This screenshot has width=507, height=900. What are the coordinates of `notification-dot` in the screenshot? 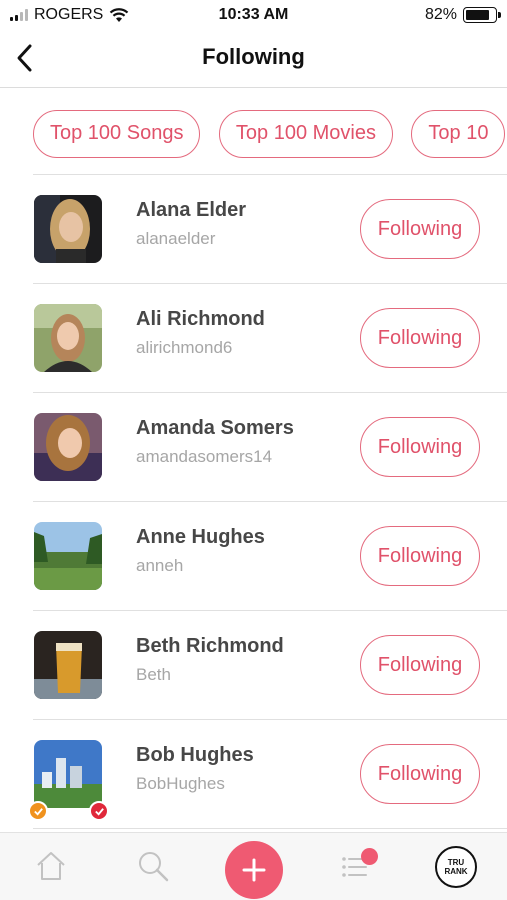 It's located at (369, 856).